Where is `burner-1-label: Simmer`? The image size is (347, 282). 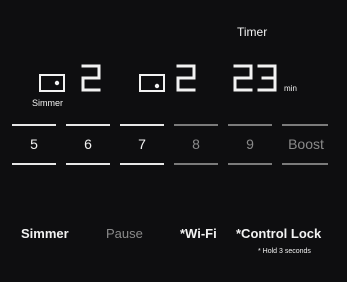 burner-1-label: Simmer is located at coordinates (47, 103).